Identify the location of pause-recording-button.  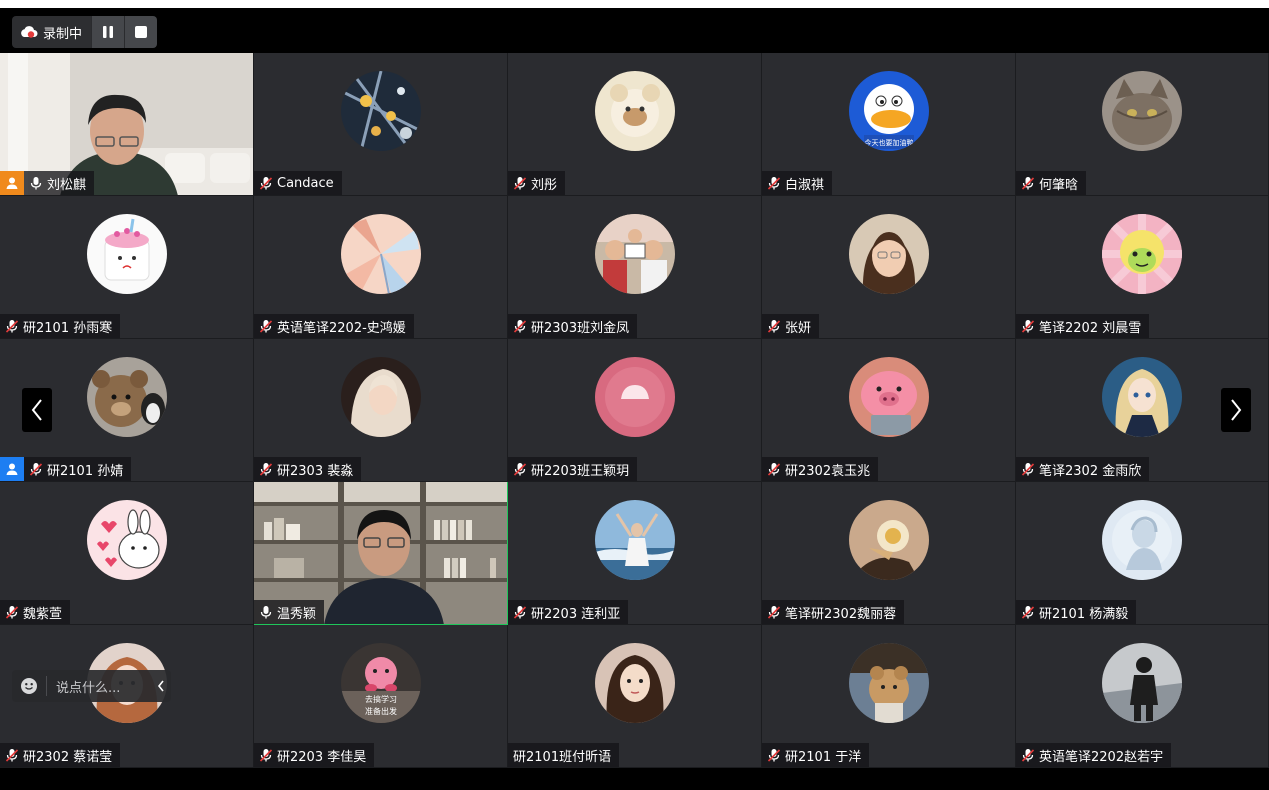
(108, 32).